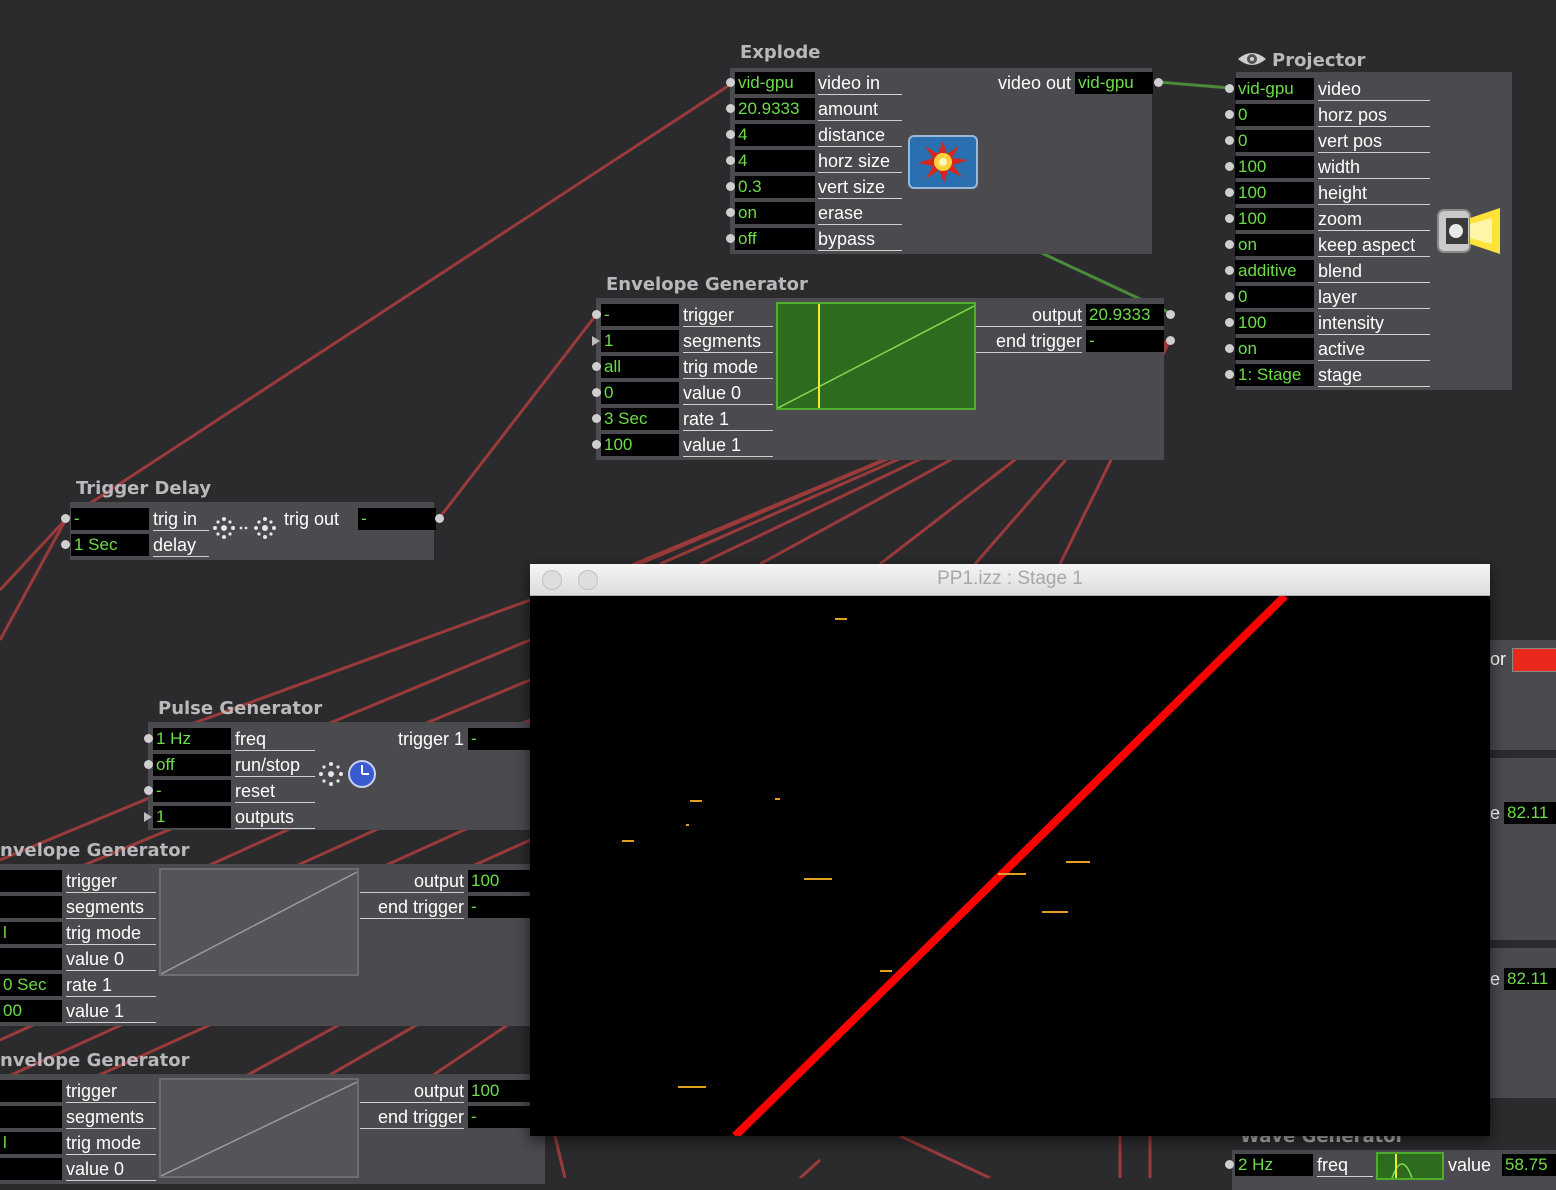 The width and height of the screenshot is (1556, 1190). Describe the element at coordinates (1470, 231) in the screenshot. I see `projector-light-icon` at that location.